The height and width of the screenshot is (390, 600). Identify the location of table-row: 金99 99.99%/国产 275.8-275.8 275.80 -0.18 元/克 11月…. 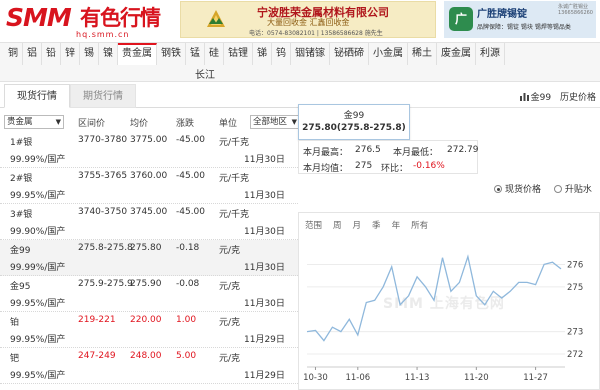
(149, 258).